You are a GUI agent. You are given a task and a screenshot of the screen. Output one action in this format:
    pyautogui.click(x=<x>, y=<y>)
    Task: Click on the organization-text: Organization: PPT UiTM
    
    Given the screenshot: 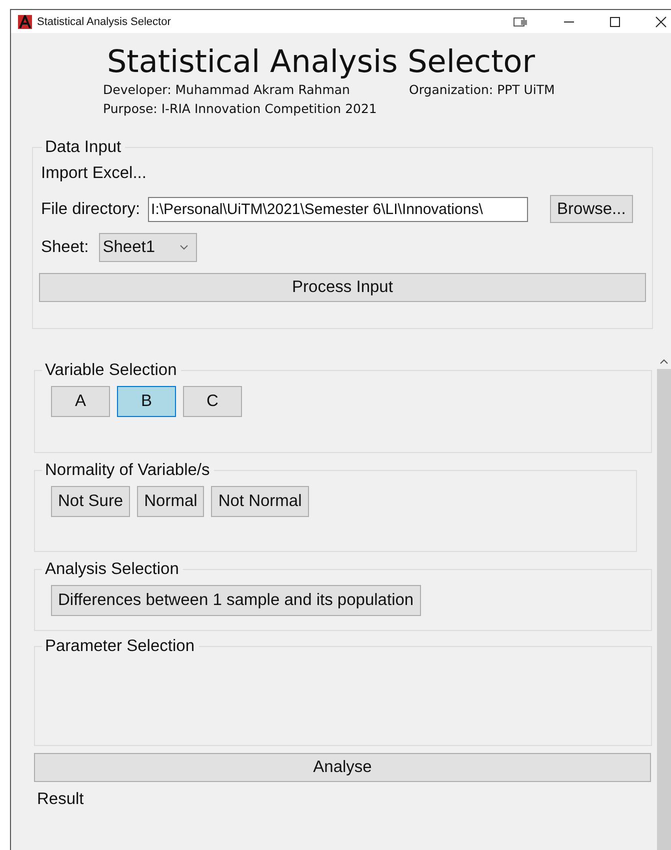 What is the action you would take?
    pyautogui.click(x=482, y=90)
    